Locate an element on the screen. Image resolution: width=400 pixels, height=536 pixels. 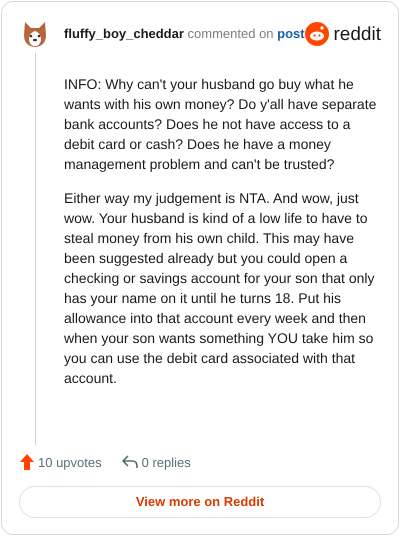
reply-count: 0 replies is located at coordinates (166, 463).